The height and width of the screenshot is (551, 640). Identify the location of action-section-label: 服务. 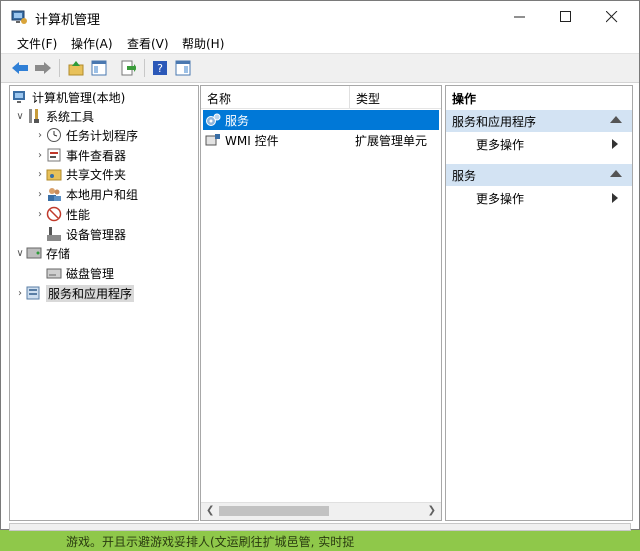
(464, 175).